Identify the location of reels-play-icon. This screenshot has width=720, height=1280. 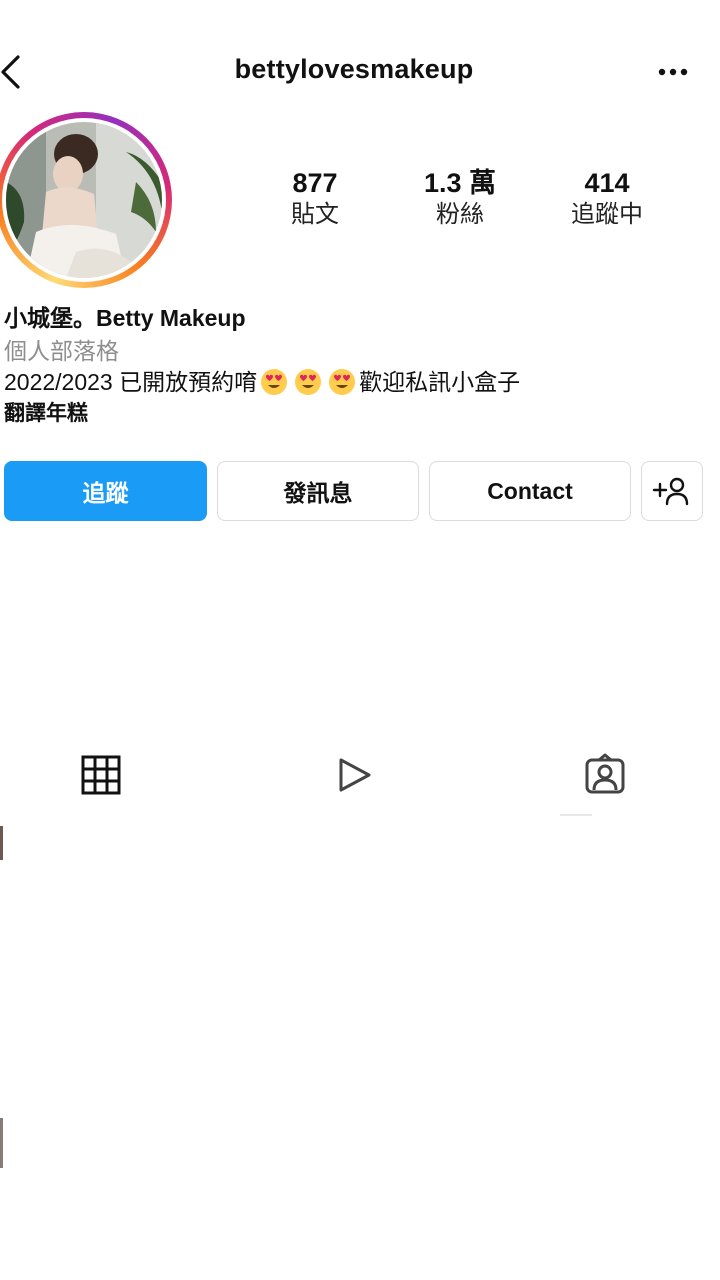
(355, 775).